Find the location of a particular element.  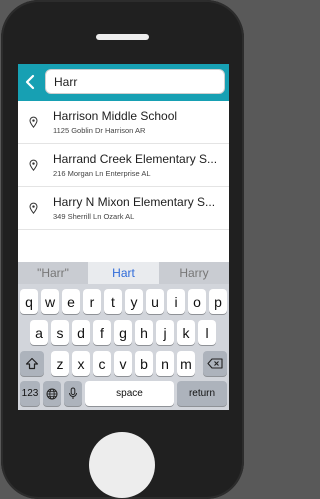

suggestion-bar: "Harr" Hart Harry is located at coordinates (123, 273).